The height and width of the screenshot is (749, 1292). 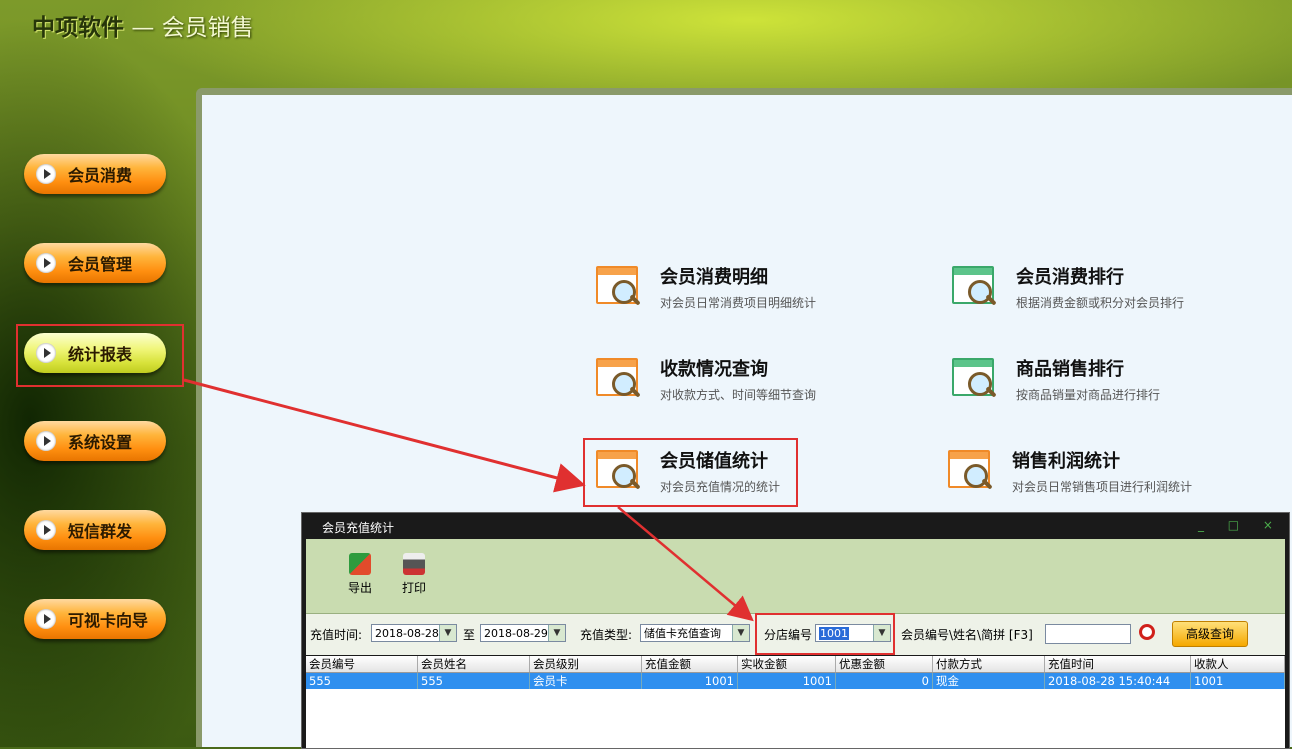 What do you see at coordinates (586, 681) in the screenshot?
I see `cell-member-level: 会员卡` at bounding box center [586, 681].